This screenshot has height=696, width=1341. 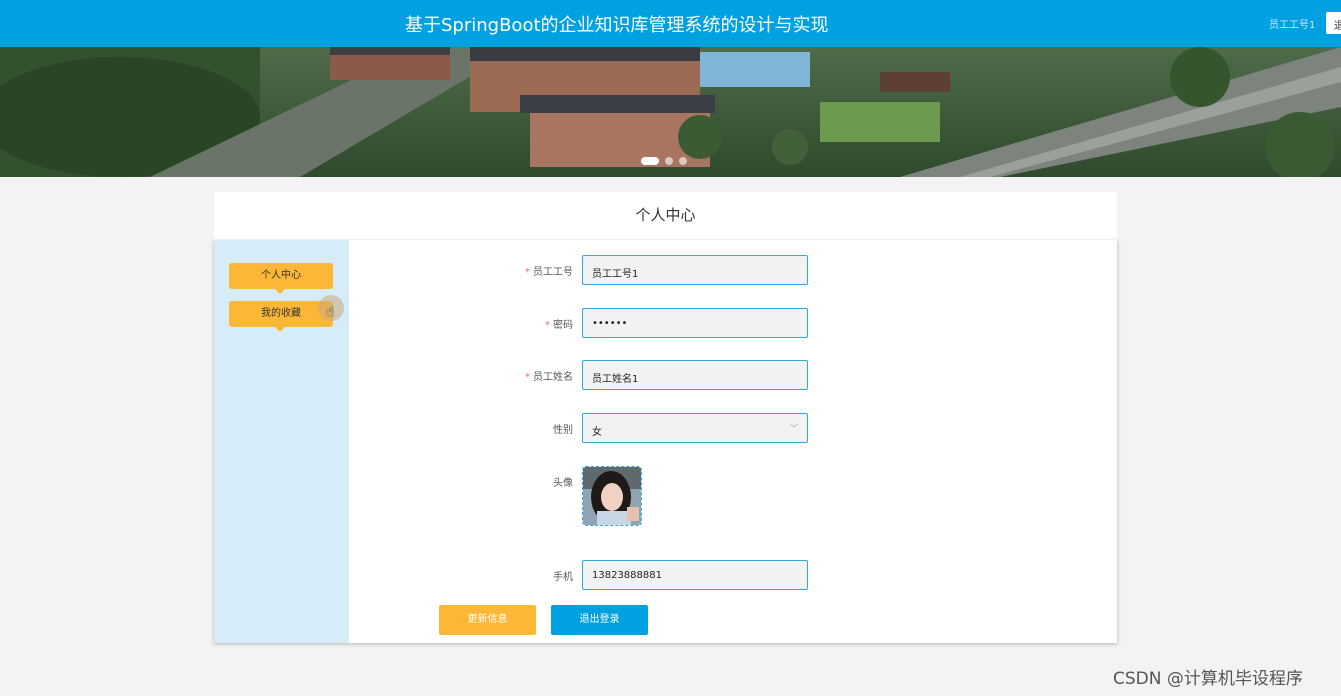 I want to click on gender-select: 女 ﹀, so click(x=695, y=428).